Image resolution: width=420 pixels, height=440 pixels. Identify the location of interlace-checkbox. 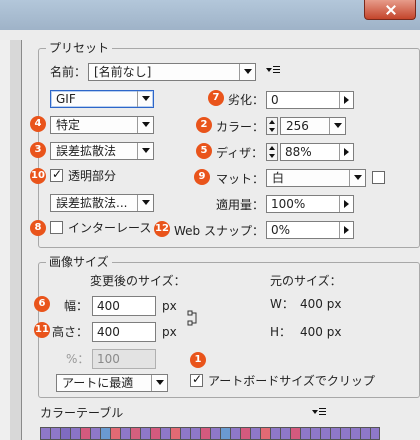
(56, 227).